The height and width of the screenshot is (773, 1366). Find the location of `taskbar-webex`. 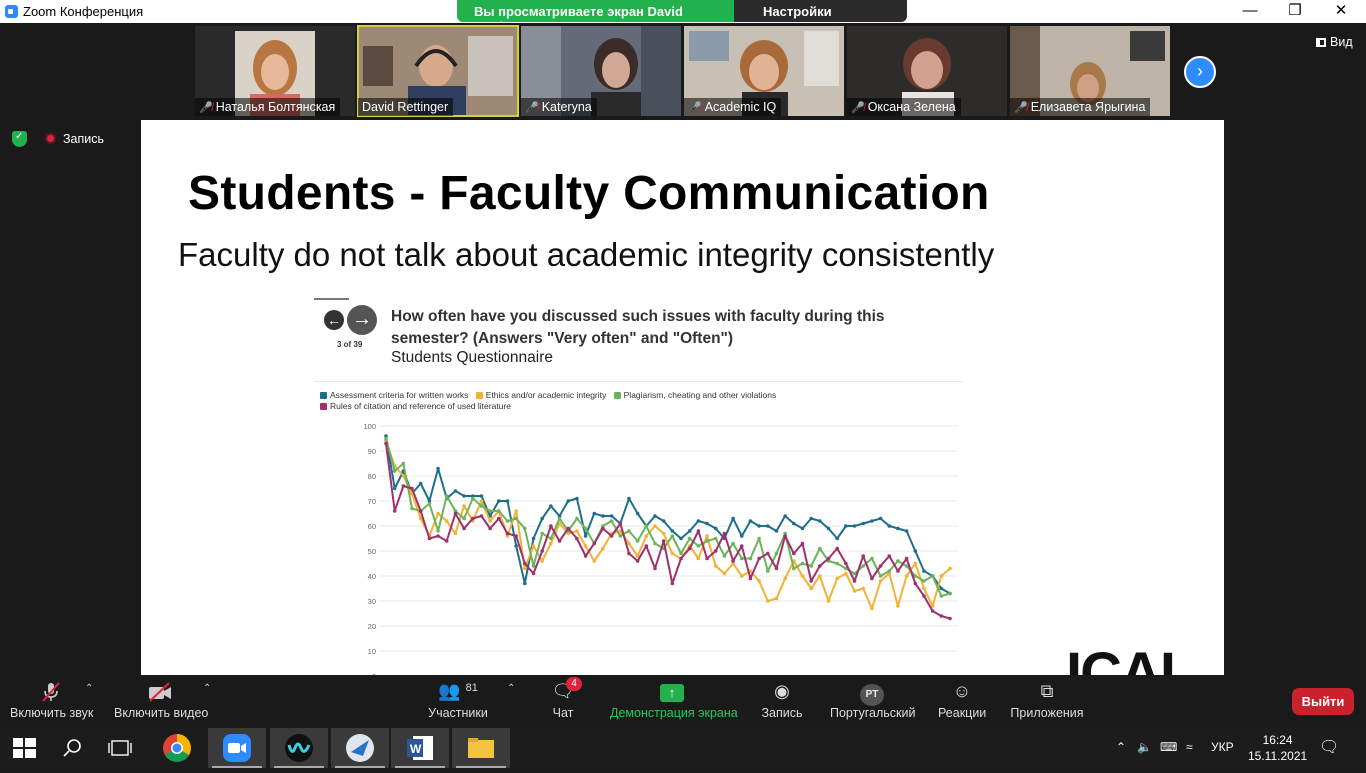

taskbar-webex is located at coordinates (299, 748).